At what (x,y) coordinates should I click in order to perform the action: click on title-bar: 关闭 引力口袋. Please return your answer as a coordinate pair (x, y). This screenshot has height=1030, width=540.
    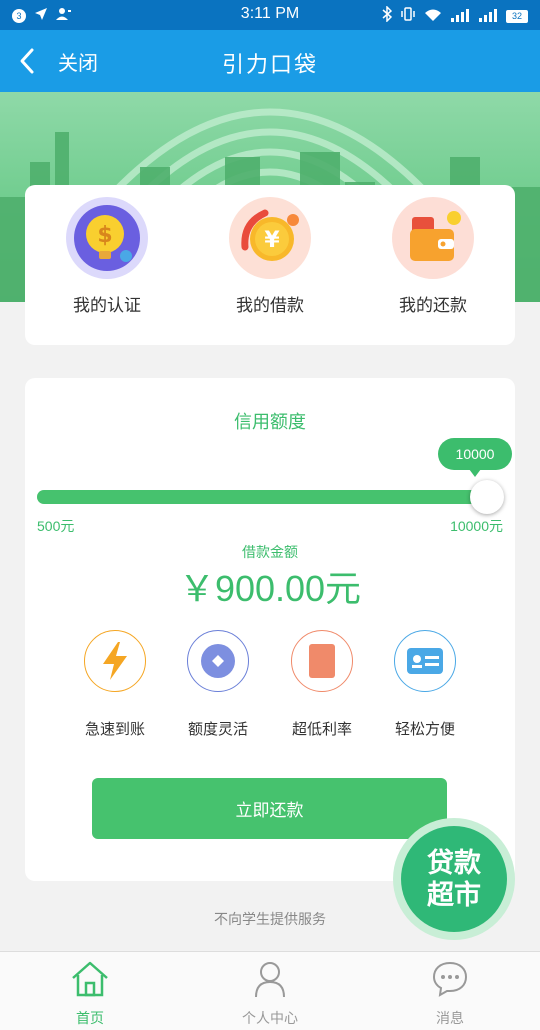
    Looking at the image, I should click on (270, 61).